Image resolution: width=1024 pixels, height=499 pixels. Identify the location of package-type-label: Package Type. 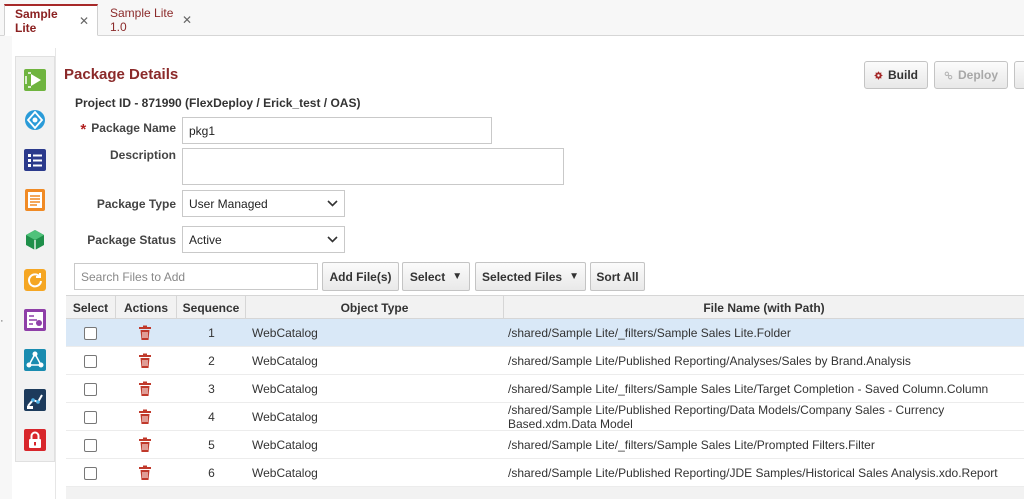
(136, 204).